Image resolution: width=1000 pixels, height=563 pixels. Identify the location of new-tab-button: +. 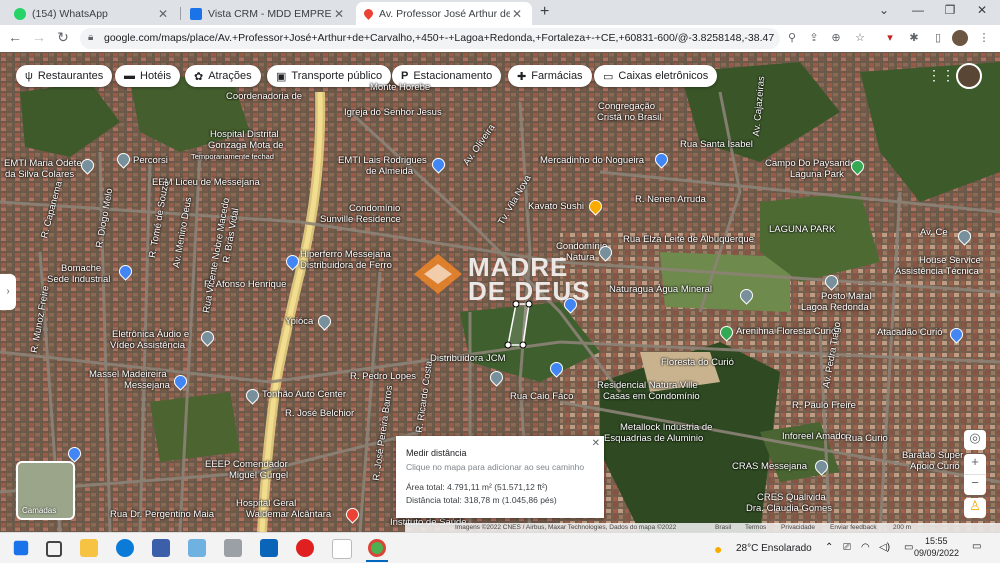
(544, 12).